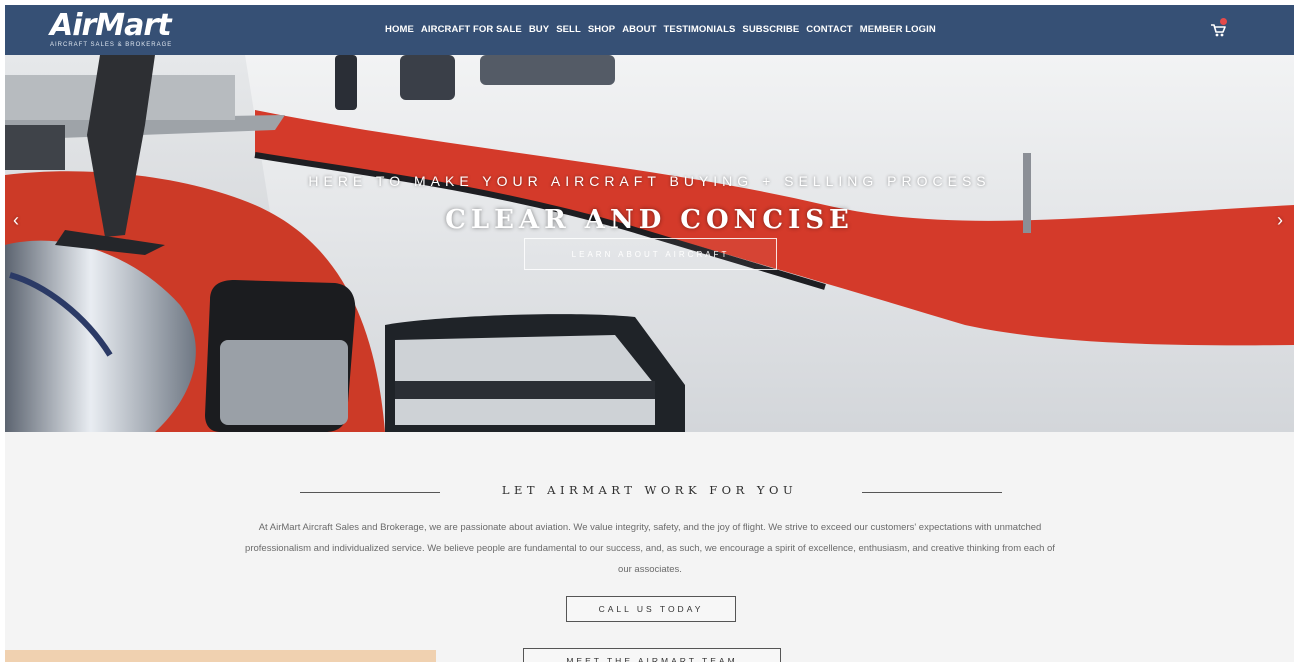 This screenshot has height=662, width=1294. What do you see at coordinates (651, 609) in the screenshot?
I see `call-us-today-button: CALL US TODAY` at bounding box center [651, 609].